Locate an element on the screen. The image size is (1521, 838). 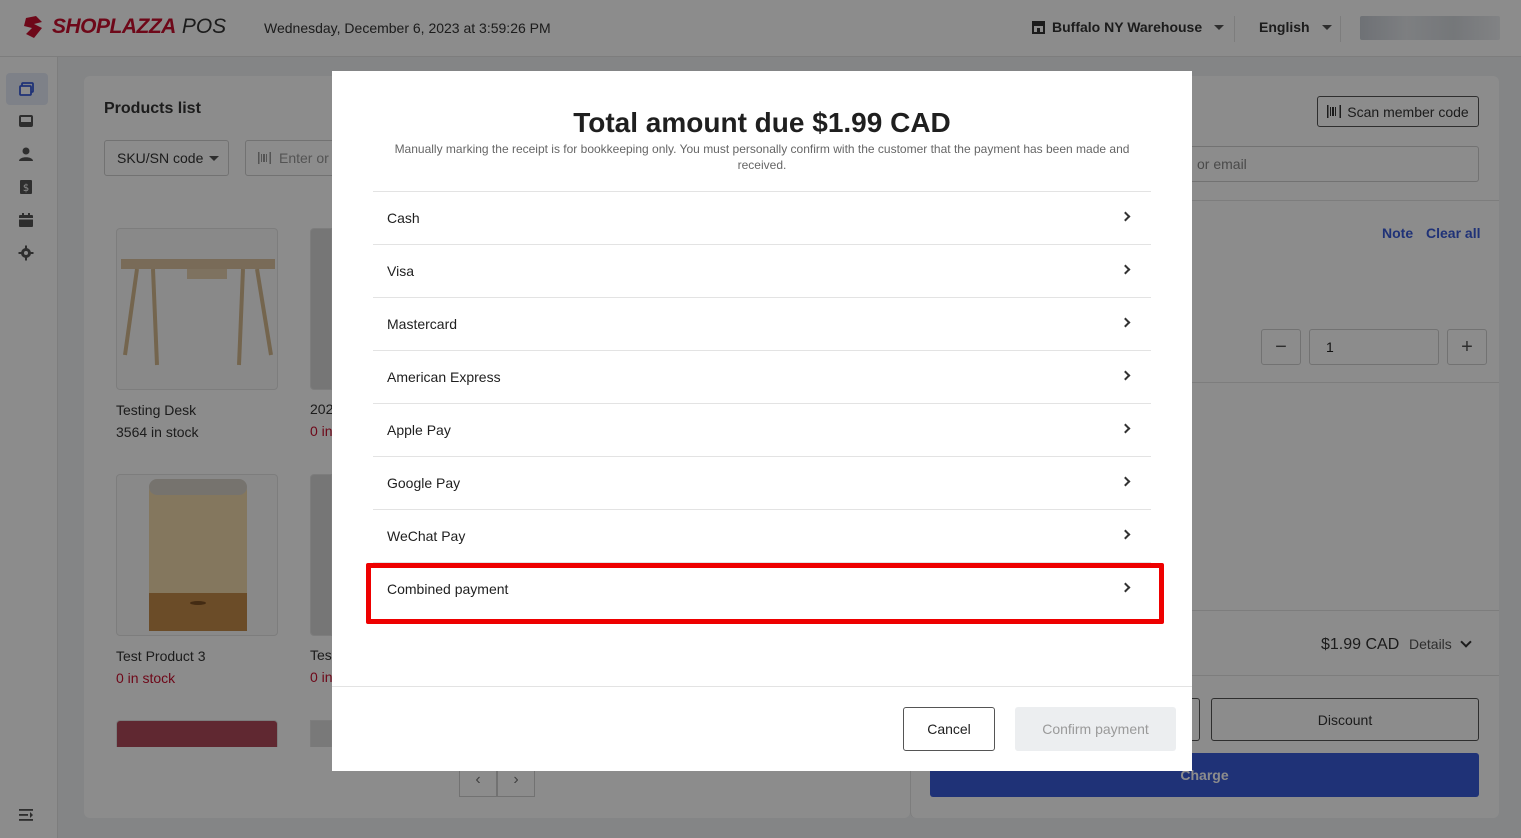
confirm-label: Confirm payment is located at coordinates (1095, 729).